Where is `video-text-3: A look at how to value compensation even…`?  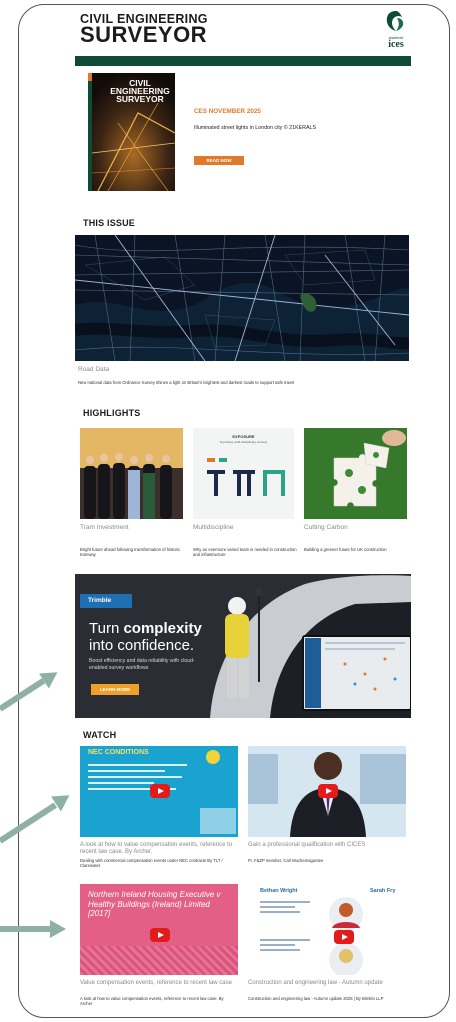 video-text-3: A look at how to value compensation even… is located at coordinates (152, 1001).